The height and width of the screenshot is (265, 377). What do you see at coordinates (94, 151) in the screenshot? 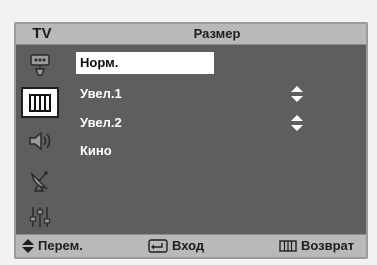
I see `option-cinema: Кино` at bounding box center [94, 151].